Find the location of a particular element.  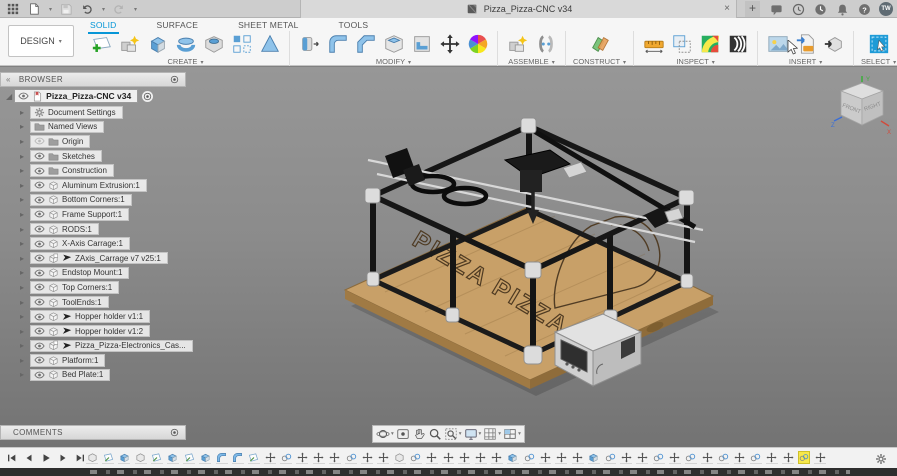

skip-end-button is located at coordinates (80, 457).